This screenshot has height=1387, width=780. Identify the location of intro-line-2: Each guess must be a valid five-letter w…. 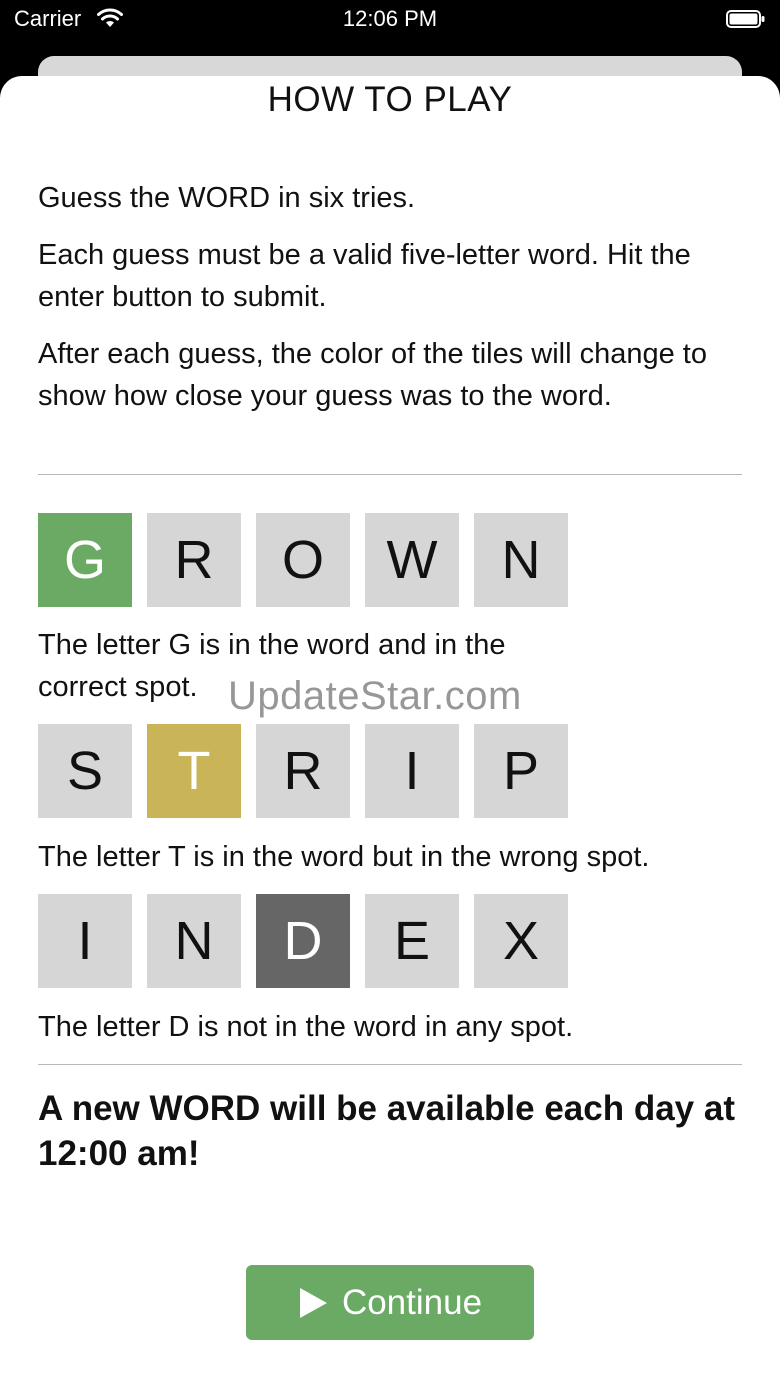
(364, 276).